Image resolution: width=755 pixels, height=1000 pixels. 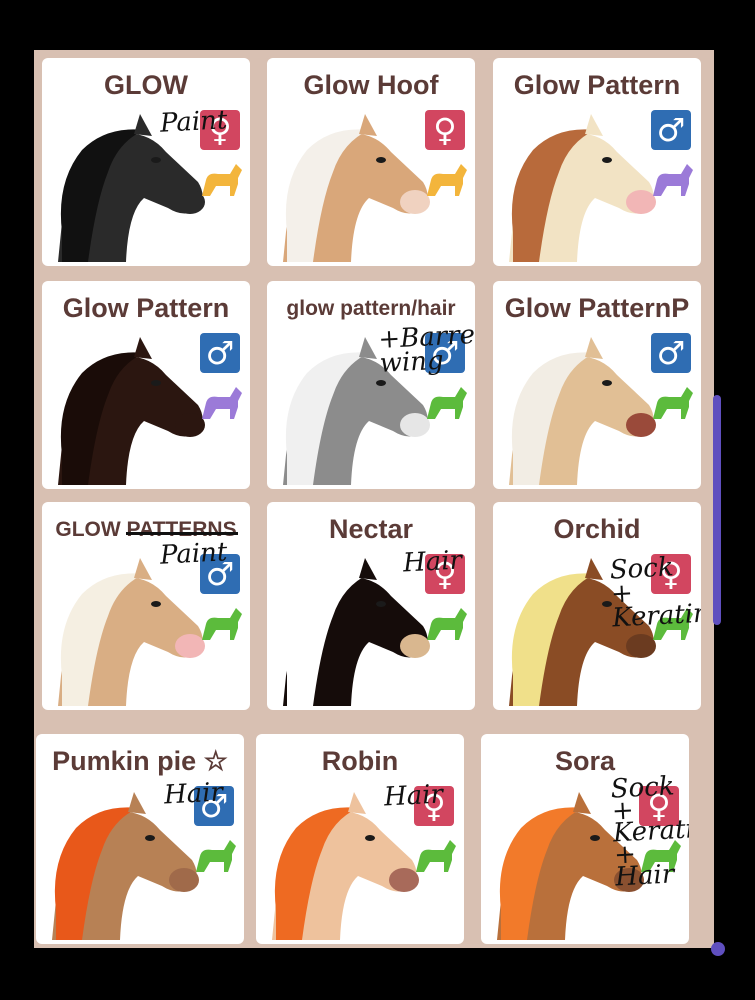 I want to click on horse-card: Robin ♀ Hair, so click(x=360, y=839).